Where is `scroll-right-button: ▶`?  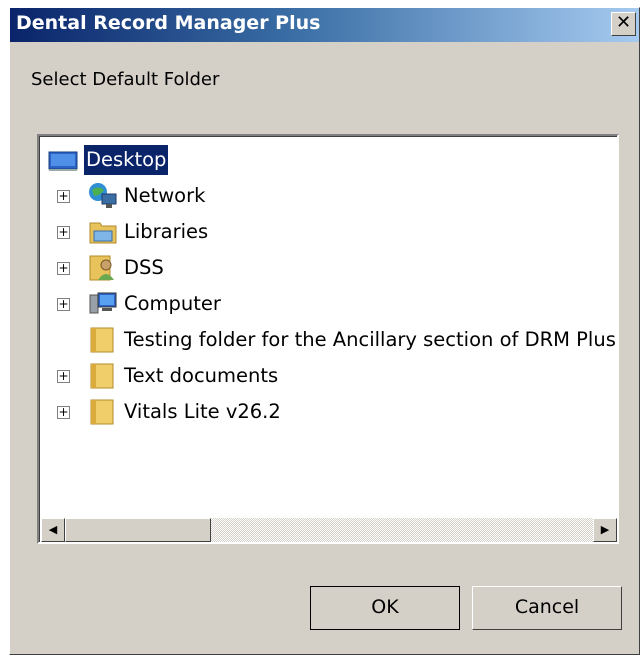
scroll-right-button: ▶ is located at coordinates (605, 530).